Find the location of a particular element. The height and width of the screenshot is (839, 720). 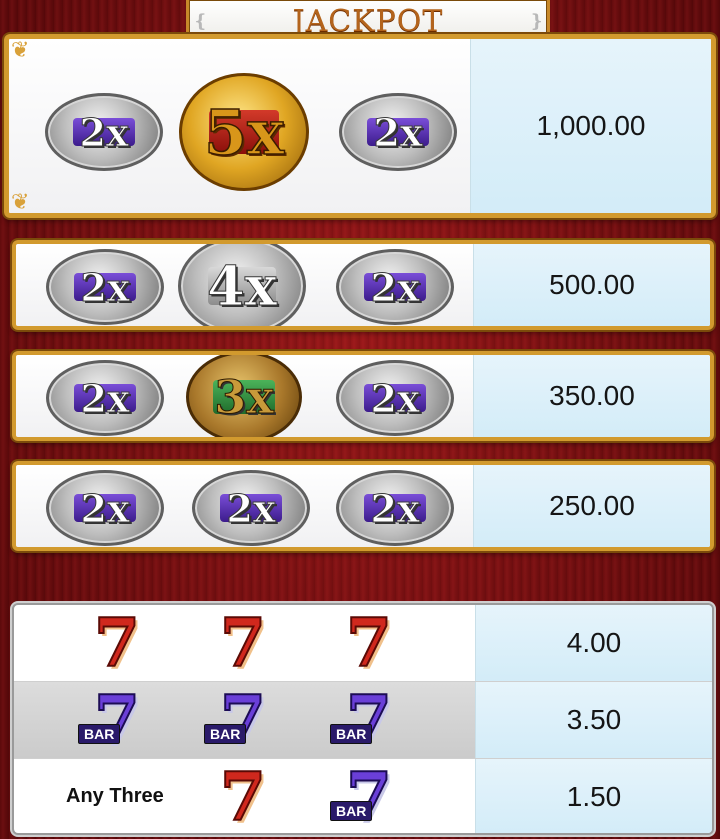

payout-value: 4.00 is located at coordinates (593, 643).